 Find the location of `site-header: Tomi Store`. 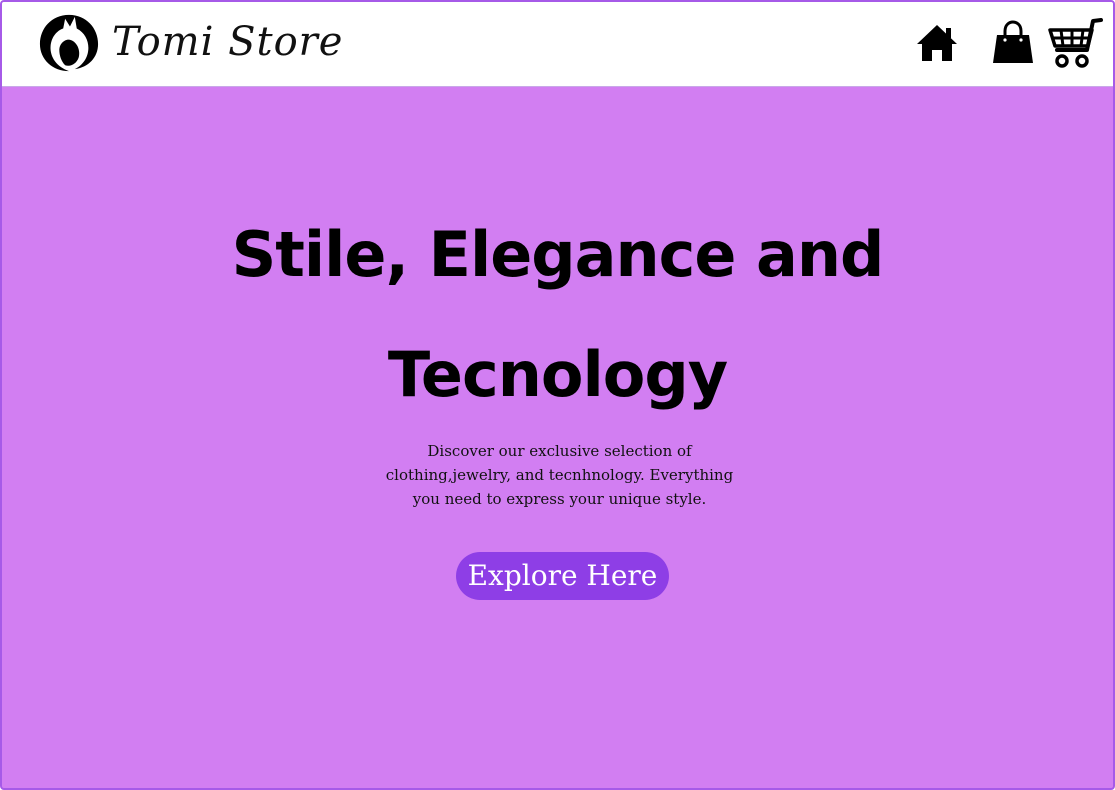

site-header: Tomi Store is located at coordinates (557, 44).